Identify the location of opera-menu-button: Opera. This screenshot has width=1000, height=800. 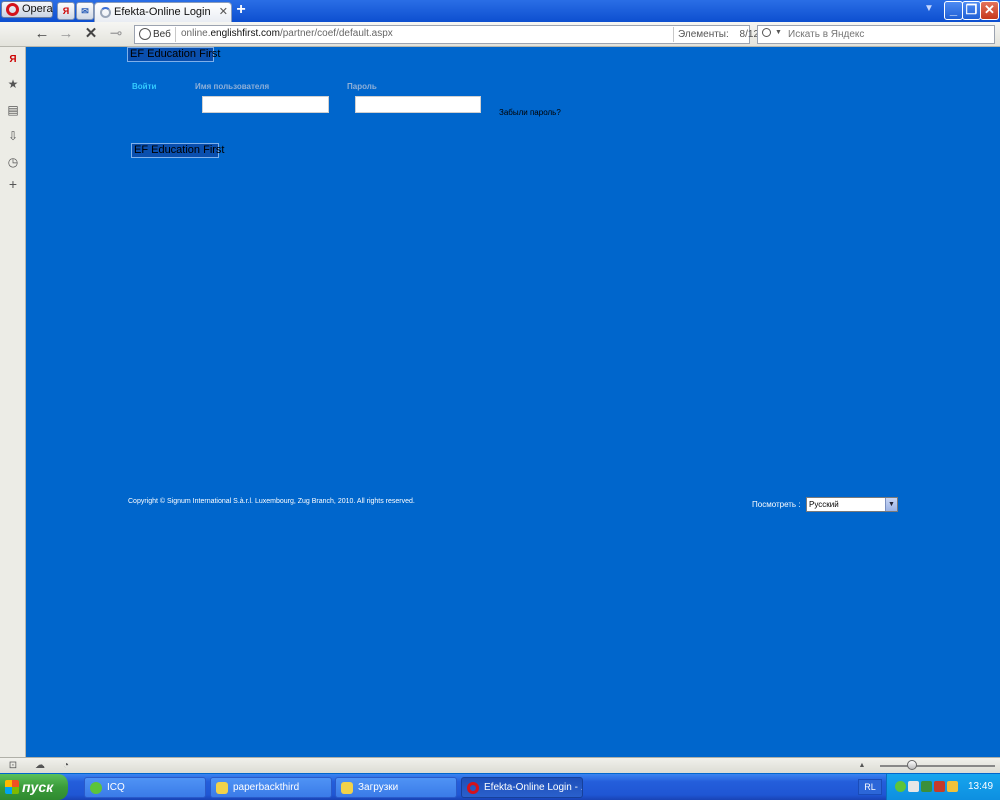
(27, 9).